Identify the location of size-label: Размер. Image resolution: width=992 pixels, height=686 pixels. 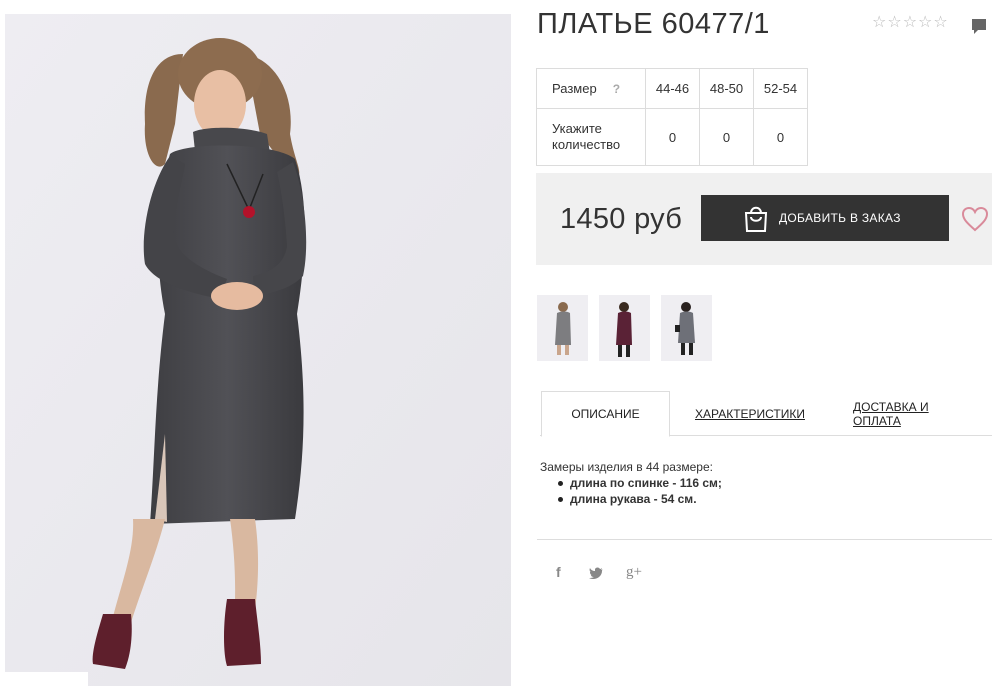
(574, 88).